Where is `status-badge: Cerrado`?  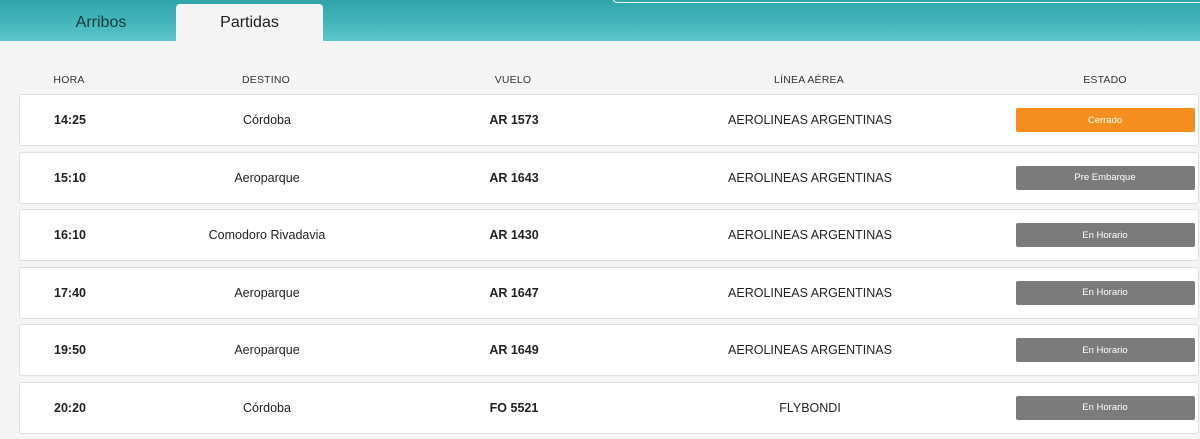 status-badge: Cerrado is located at coordinates (1105, 120).